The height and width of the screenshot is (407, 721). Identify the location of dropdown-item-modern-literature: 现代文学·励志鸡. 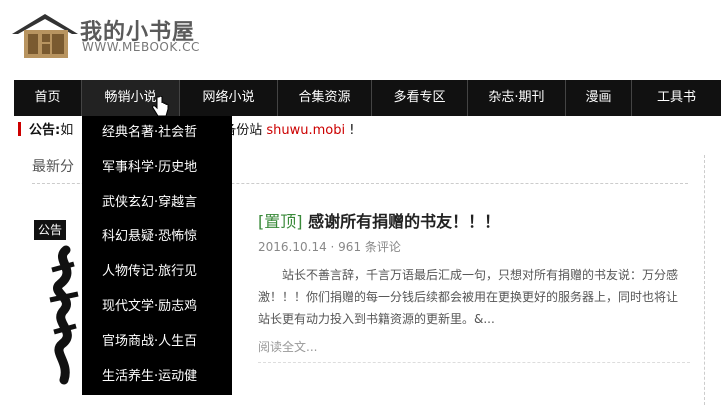
(157, 307).